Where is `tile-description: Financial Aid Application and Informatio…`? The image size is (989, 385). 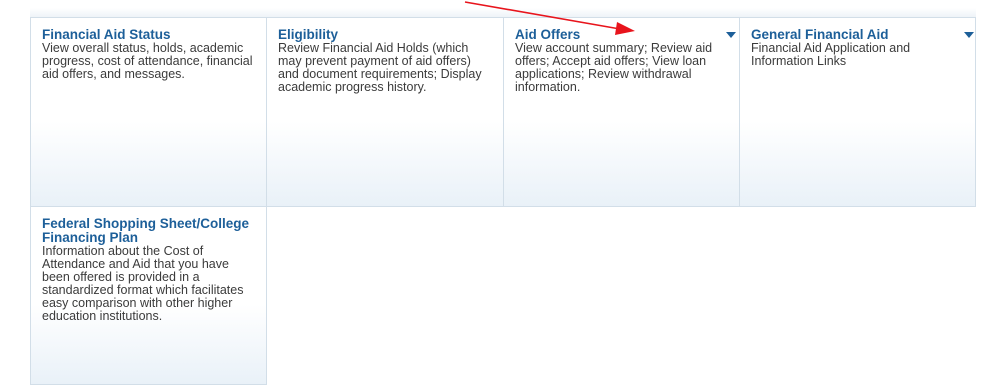 tile-description: Financial Aid Application and Informatio… is located at coordinates (831, 54).